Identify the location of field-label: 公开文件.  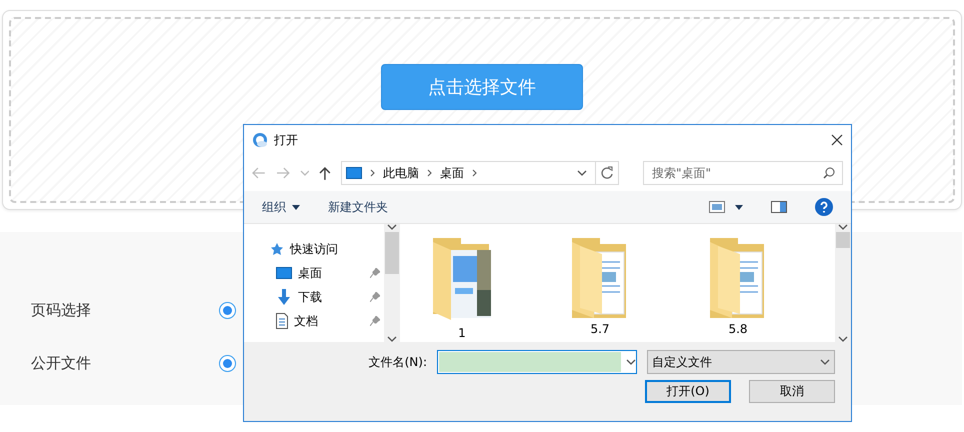
(61, 363).